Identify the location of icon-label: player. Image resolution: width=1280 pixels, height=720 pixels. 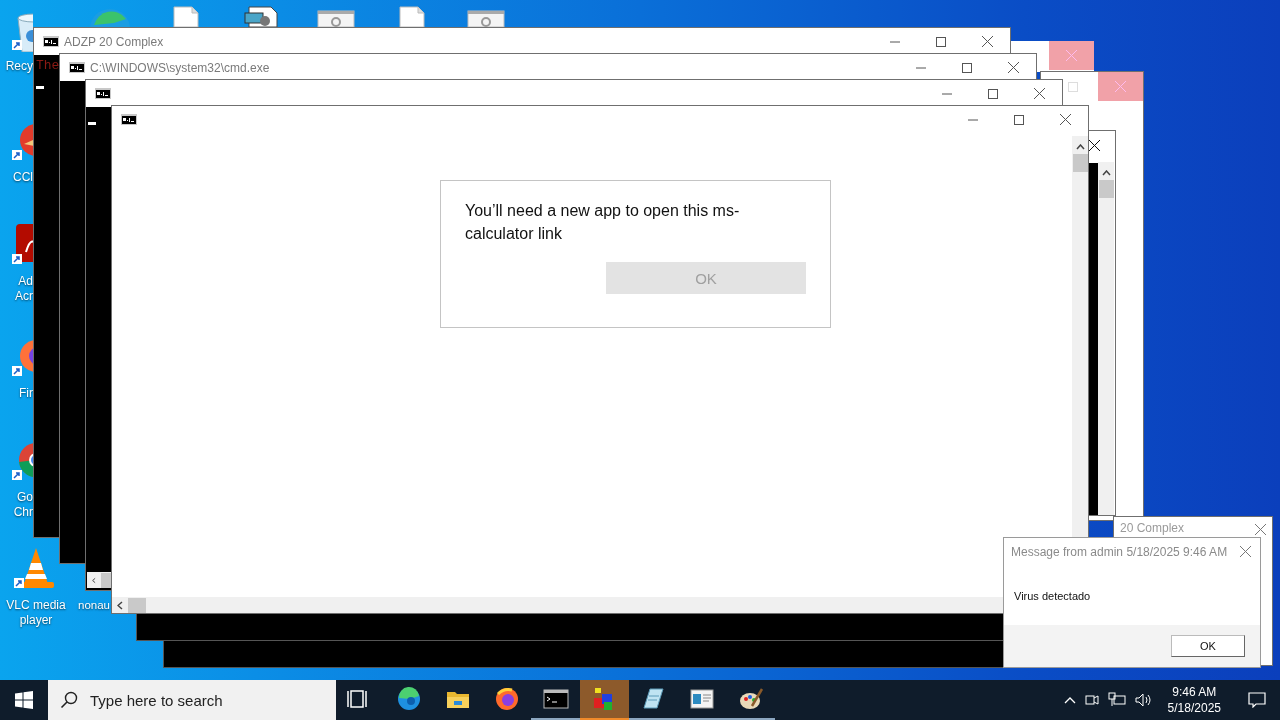
(36, 620).